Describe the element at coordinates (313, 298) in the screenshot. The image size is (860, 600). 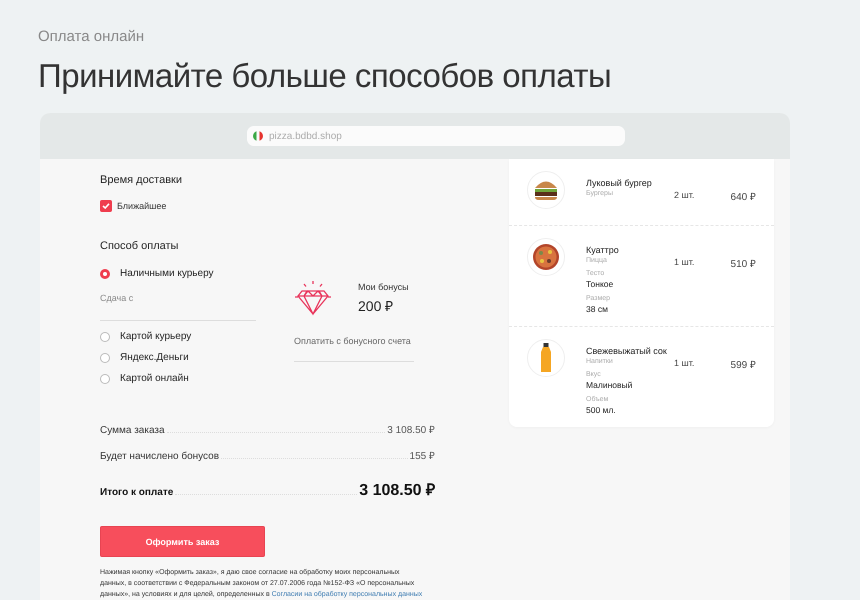
I see `diamond-icon` at that location.